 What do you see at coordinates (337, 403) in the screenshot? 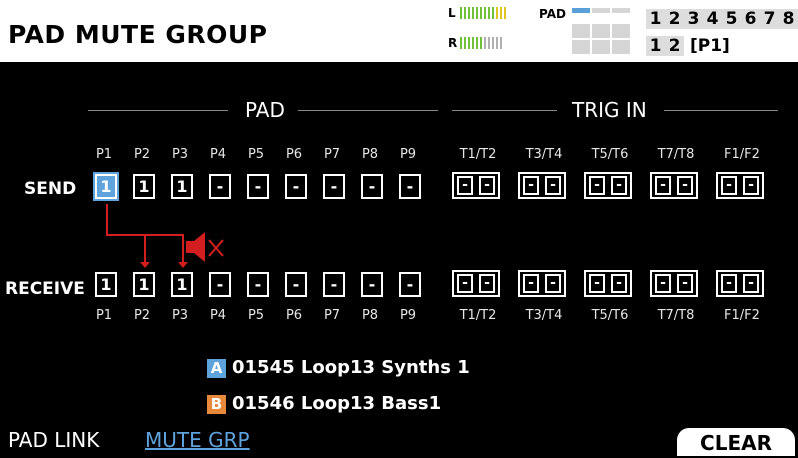
I see `kit-b-name: 01546 Loop13 Bass1` at bounding box center [337, 403].